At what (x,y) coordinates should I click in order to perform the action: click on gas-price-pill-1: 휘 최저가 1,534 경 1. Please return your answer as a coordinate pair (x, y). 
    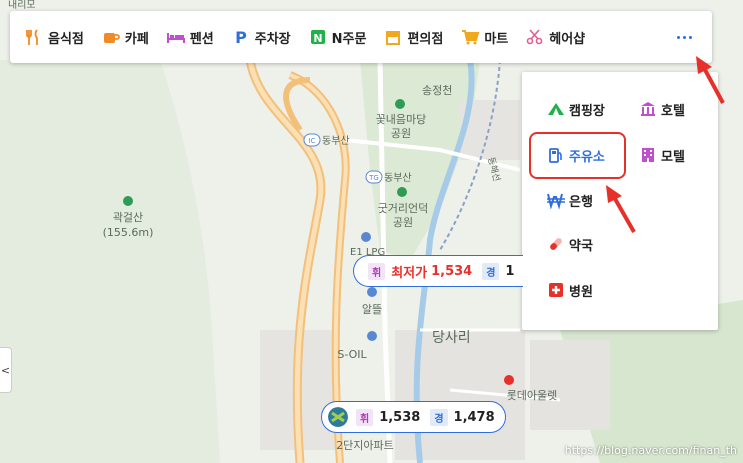
    Looking at the image, I should click on (438, 271).